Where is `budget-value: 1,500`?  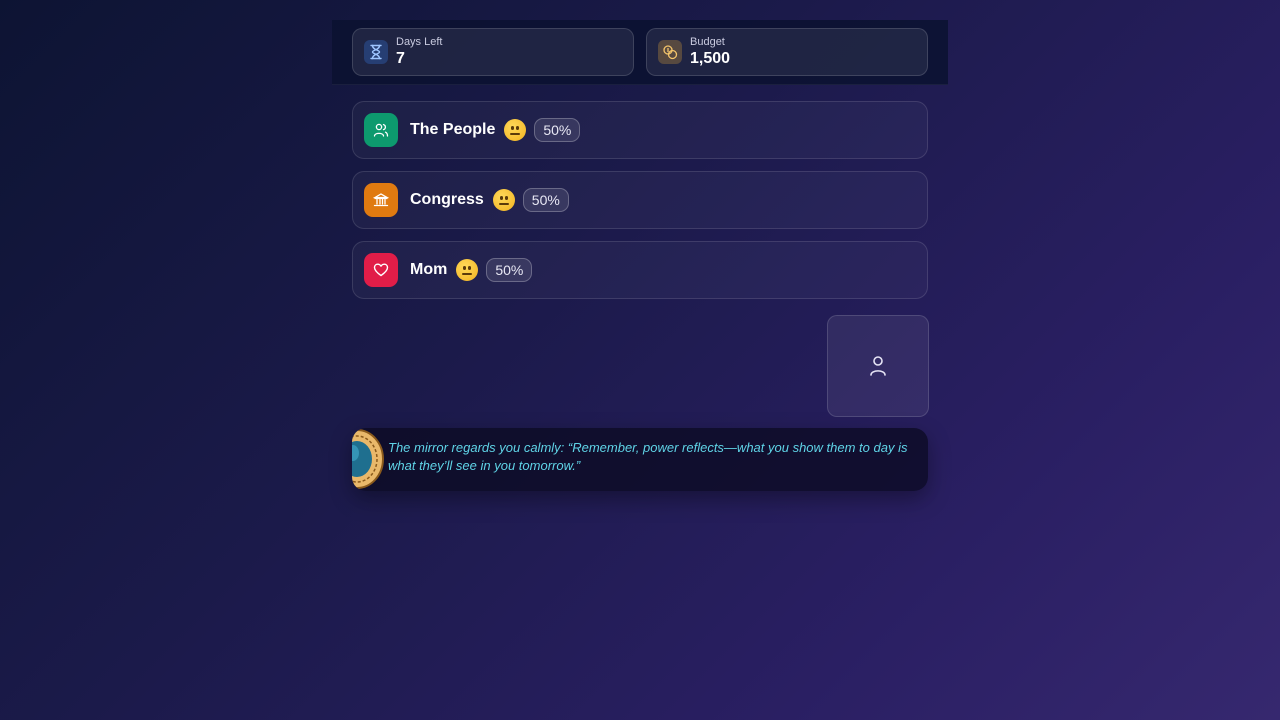
budget-value: 1,500 is located at coordinates (710, 58).